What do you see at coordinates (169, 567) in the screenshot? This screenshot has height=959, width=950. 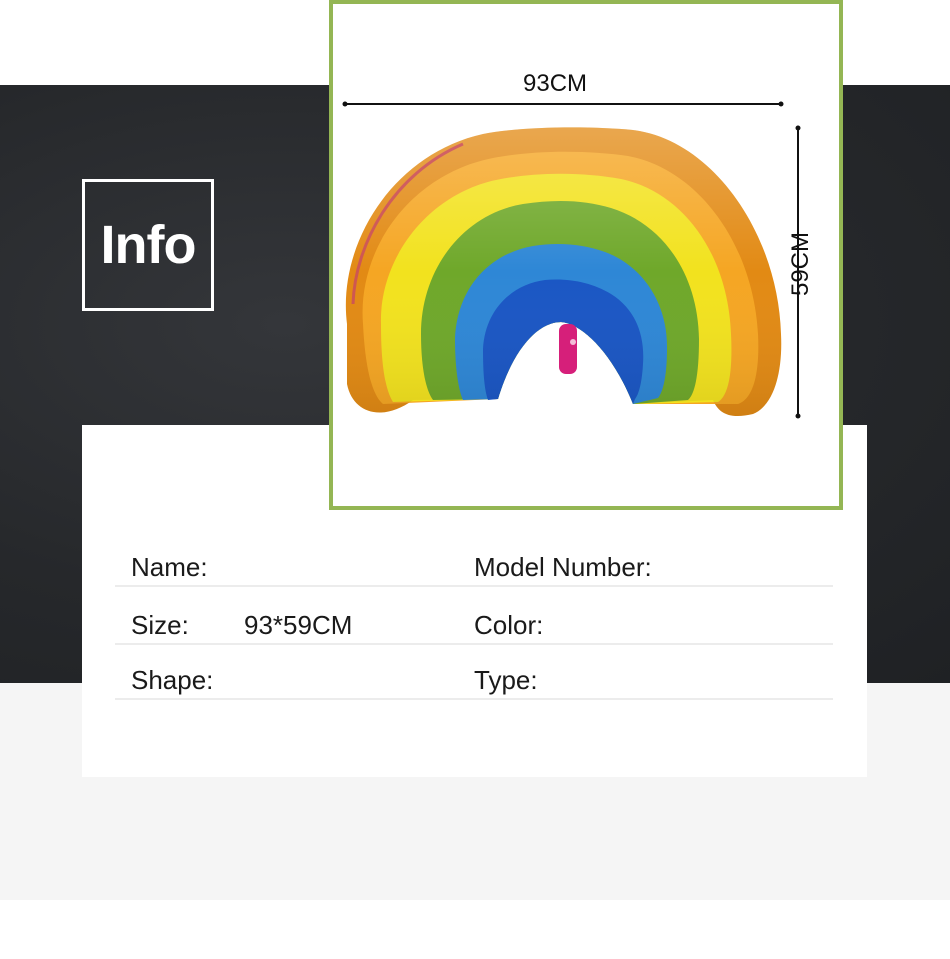 I see `name-label: Name:` at bounding box center [169, 567].